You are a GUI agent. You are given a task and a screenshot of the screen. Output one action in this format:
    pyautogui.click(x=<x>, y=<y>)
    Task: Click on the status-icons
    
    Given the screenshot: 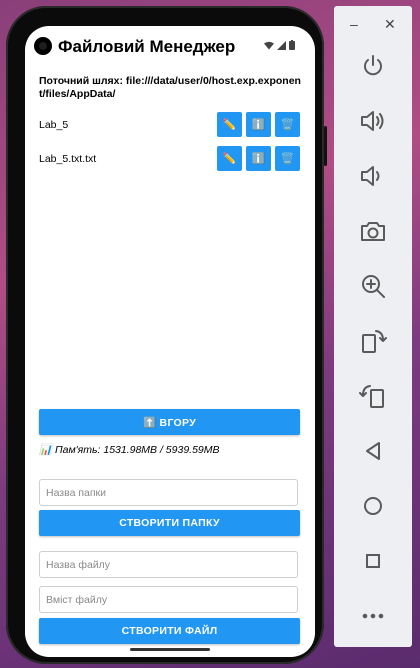 What is the action you would take?
    pyautogui.click(x=279, y=45)
    